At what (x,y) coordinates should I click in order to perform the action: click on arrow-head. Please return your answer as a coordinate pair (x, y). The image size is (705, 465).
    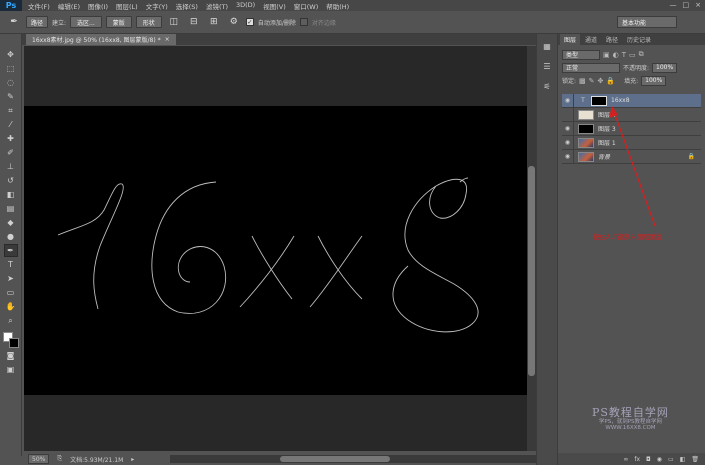
    Looking at the image, I should click on (613, 112).